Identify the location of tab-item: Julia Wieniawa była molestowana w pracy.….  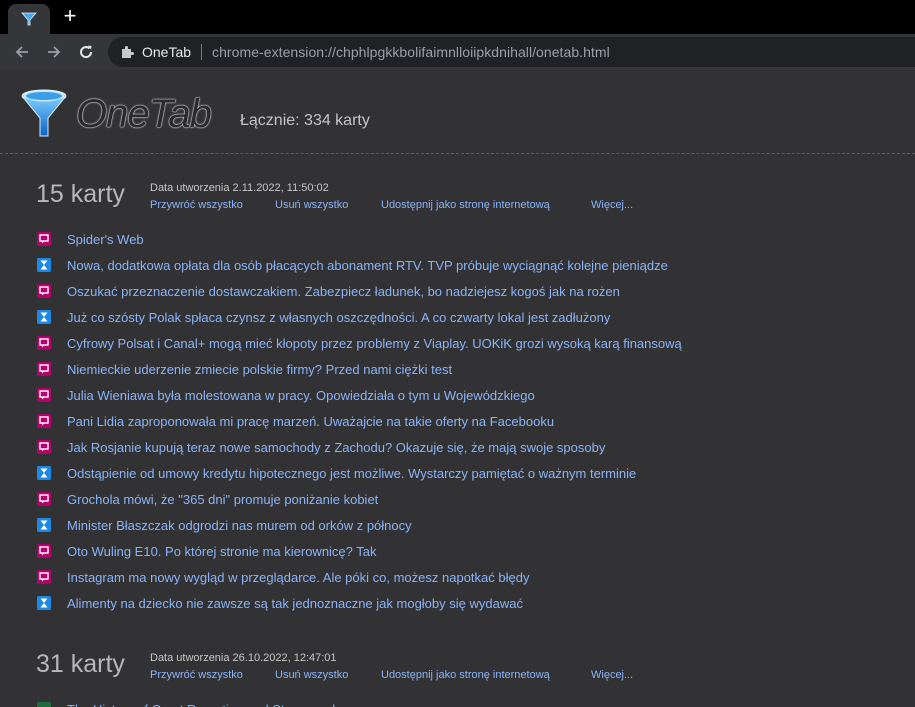
(472, 395).